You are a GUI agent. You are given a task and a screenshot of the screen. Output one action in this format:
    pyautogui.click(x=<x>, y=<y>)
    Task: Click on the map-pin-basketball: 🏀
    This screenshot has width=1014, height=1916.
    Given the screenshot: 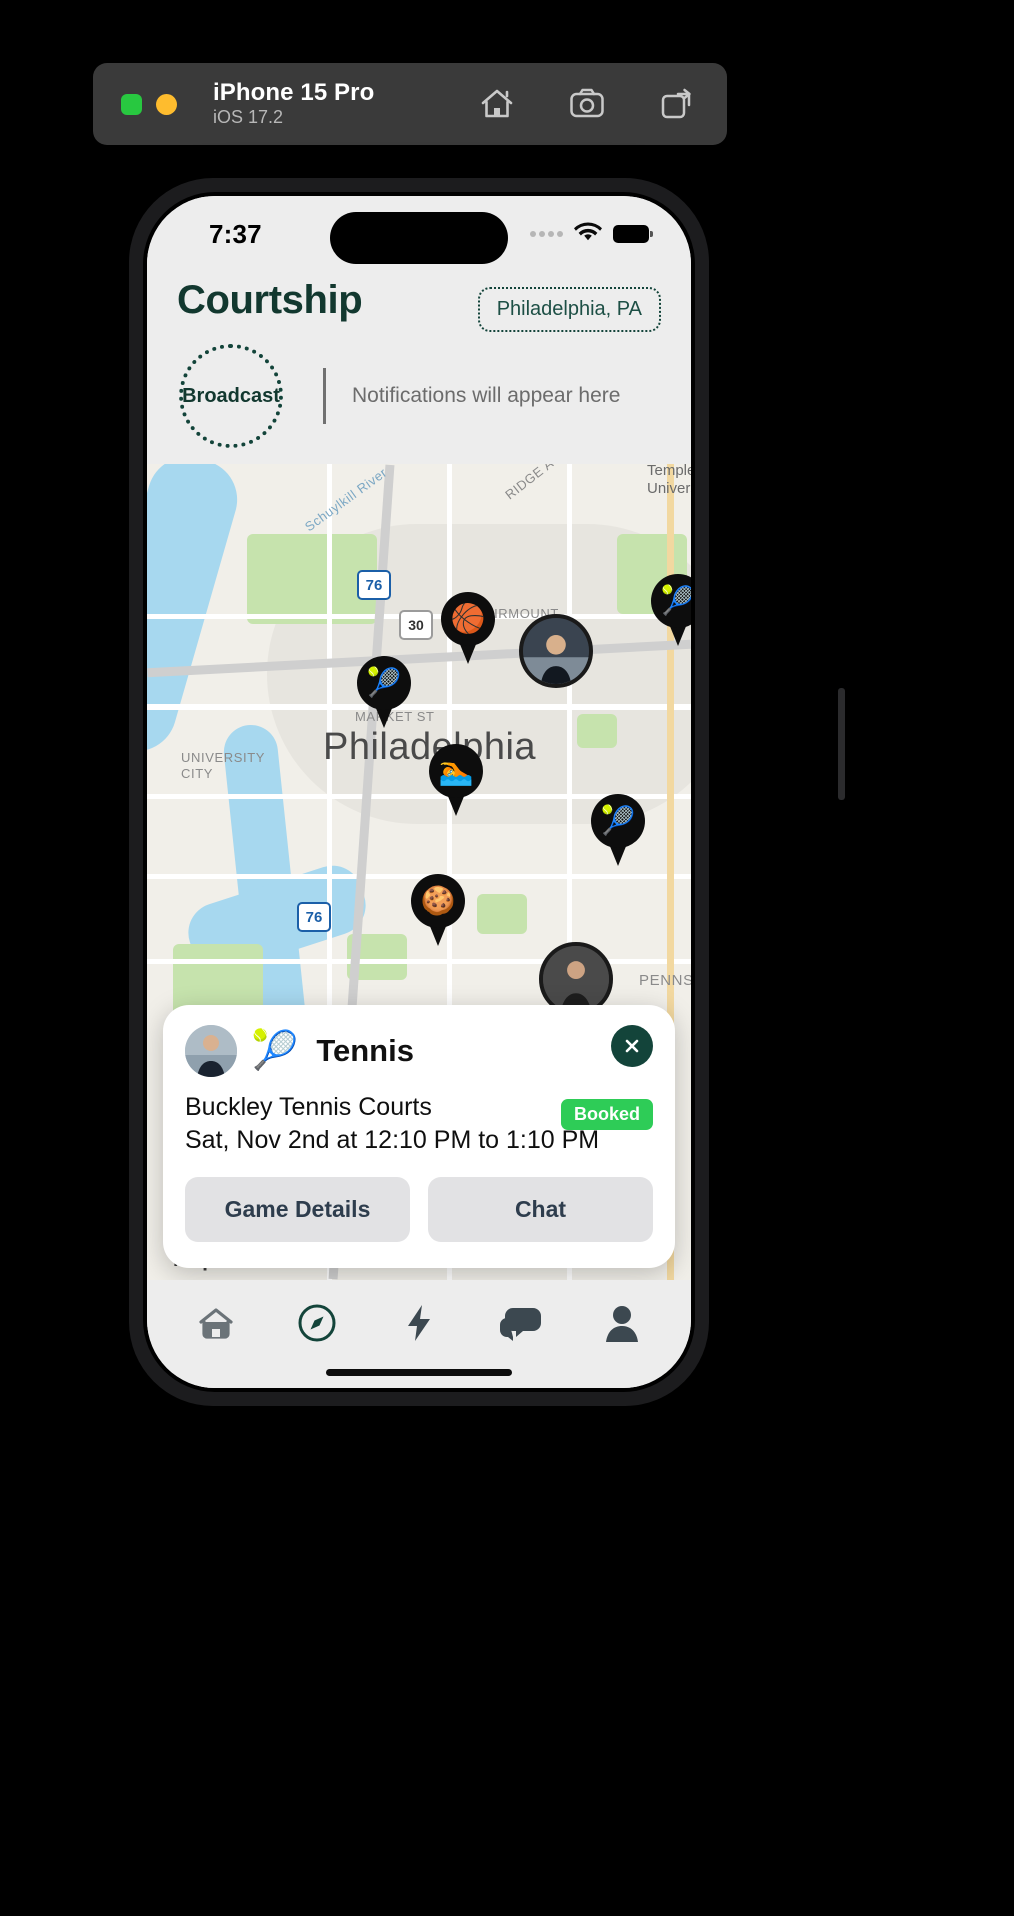 What is the action you would take?
    pyautogui.click(x=468, y=628)
    